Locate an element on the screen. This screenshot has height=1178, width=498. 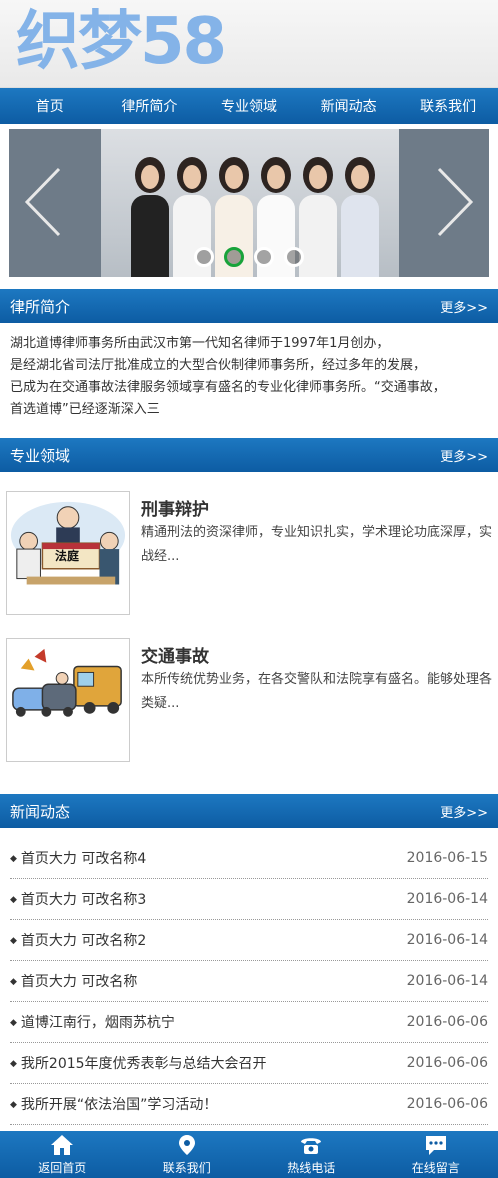
telephone-icon is located at coordinates (311, 1145).